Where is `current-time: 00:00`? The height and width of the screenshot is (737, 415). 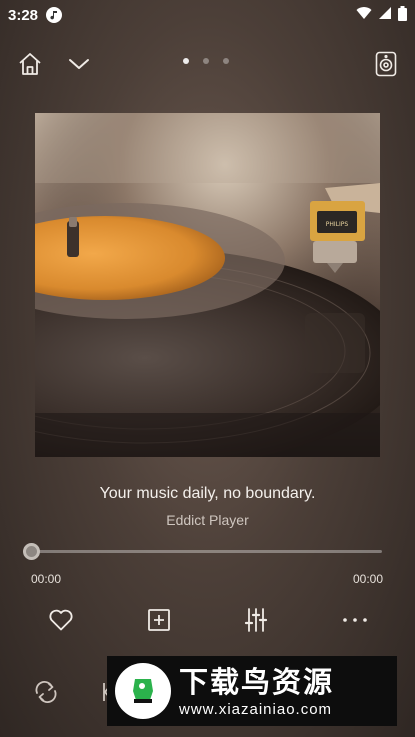
current-time: 00:00 is located at coordinates (46, 579).